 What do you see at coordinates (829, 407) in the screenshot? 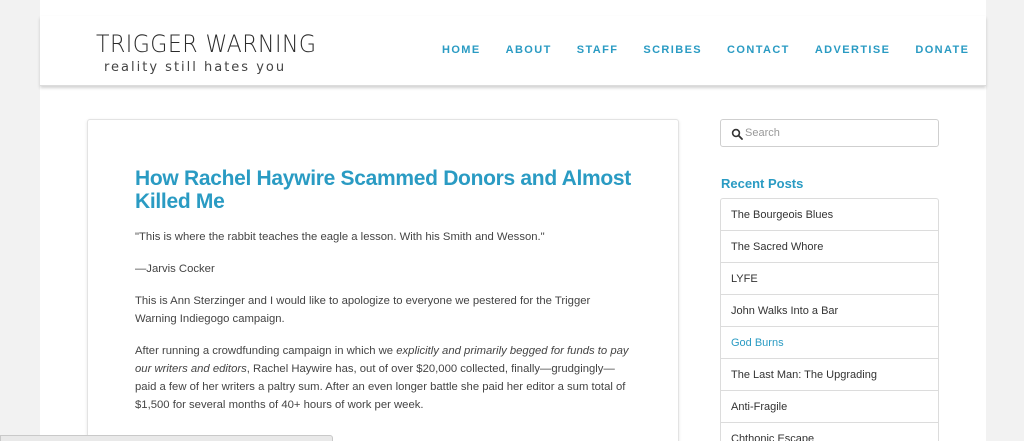
I see `recent-post-item: Anti-Fragile` at bounding box center [829, 407].